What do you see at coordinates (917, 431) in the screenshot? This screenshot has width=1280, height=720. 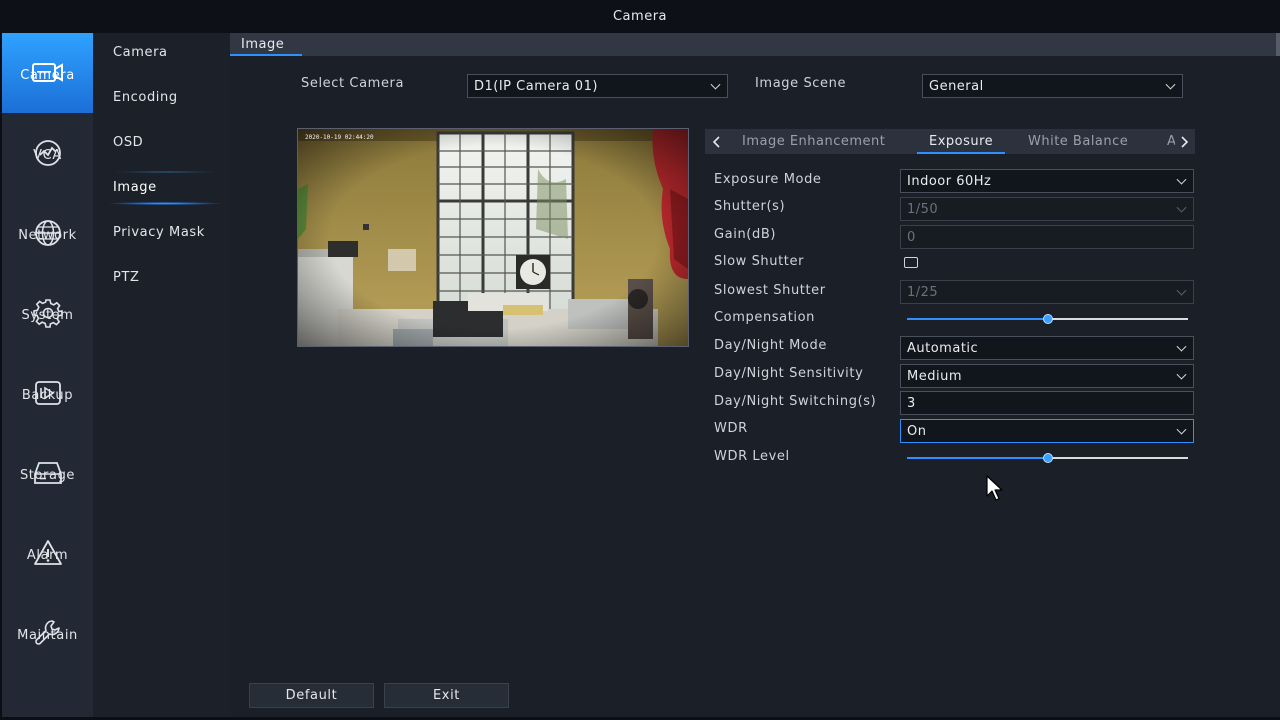 I see `wdr-value: On` at bounding box center [917, 431].